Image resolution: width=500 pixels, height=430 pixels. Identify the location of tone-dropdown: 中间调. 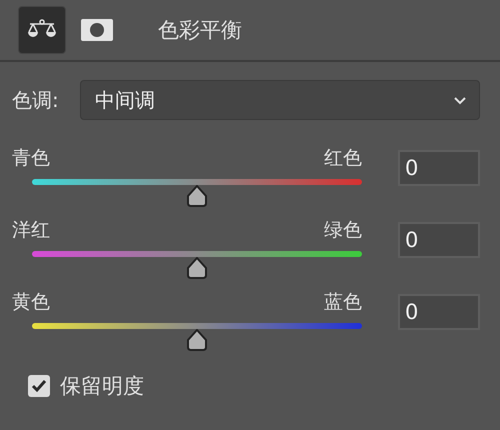
(280, 100).